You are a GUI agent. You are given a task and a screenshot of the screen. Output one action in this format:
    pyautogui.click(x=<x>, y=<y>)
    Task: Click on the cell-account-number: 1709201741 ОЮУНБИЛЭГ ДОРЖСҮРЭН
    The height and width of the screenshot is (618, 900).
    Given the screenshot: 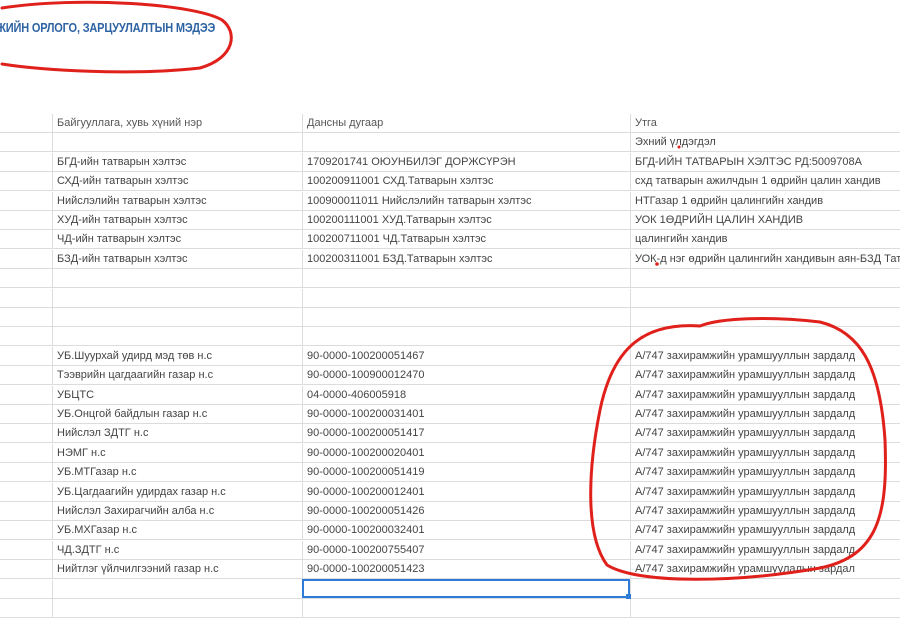 What is the action you would take?
    pyautogui.click(x=467, y=162)
    